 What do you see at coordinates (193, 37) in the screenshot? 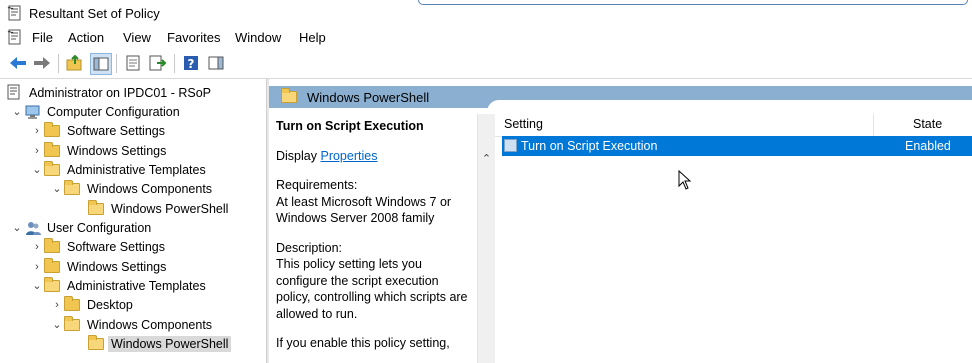
I see `menu-favorites: Favorites` at bounding box center [193, 37].